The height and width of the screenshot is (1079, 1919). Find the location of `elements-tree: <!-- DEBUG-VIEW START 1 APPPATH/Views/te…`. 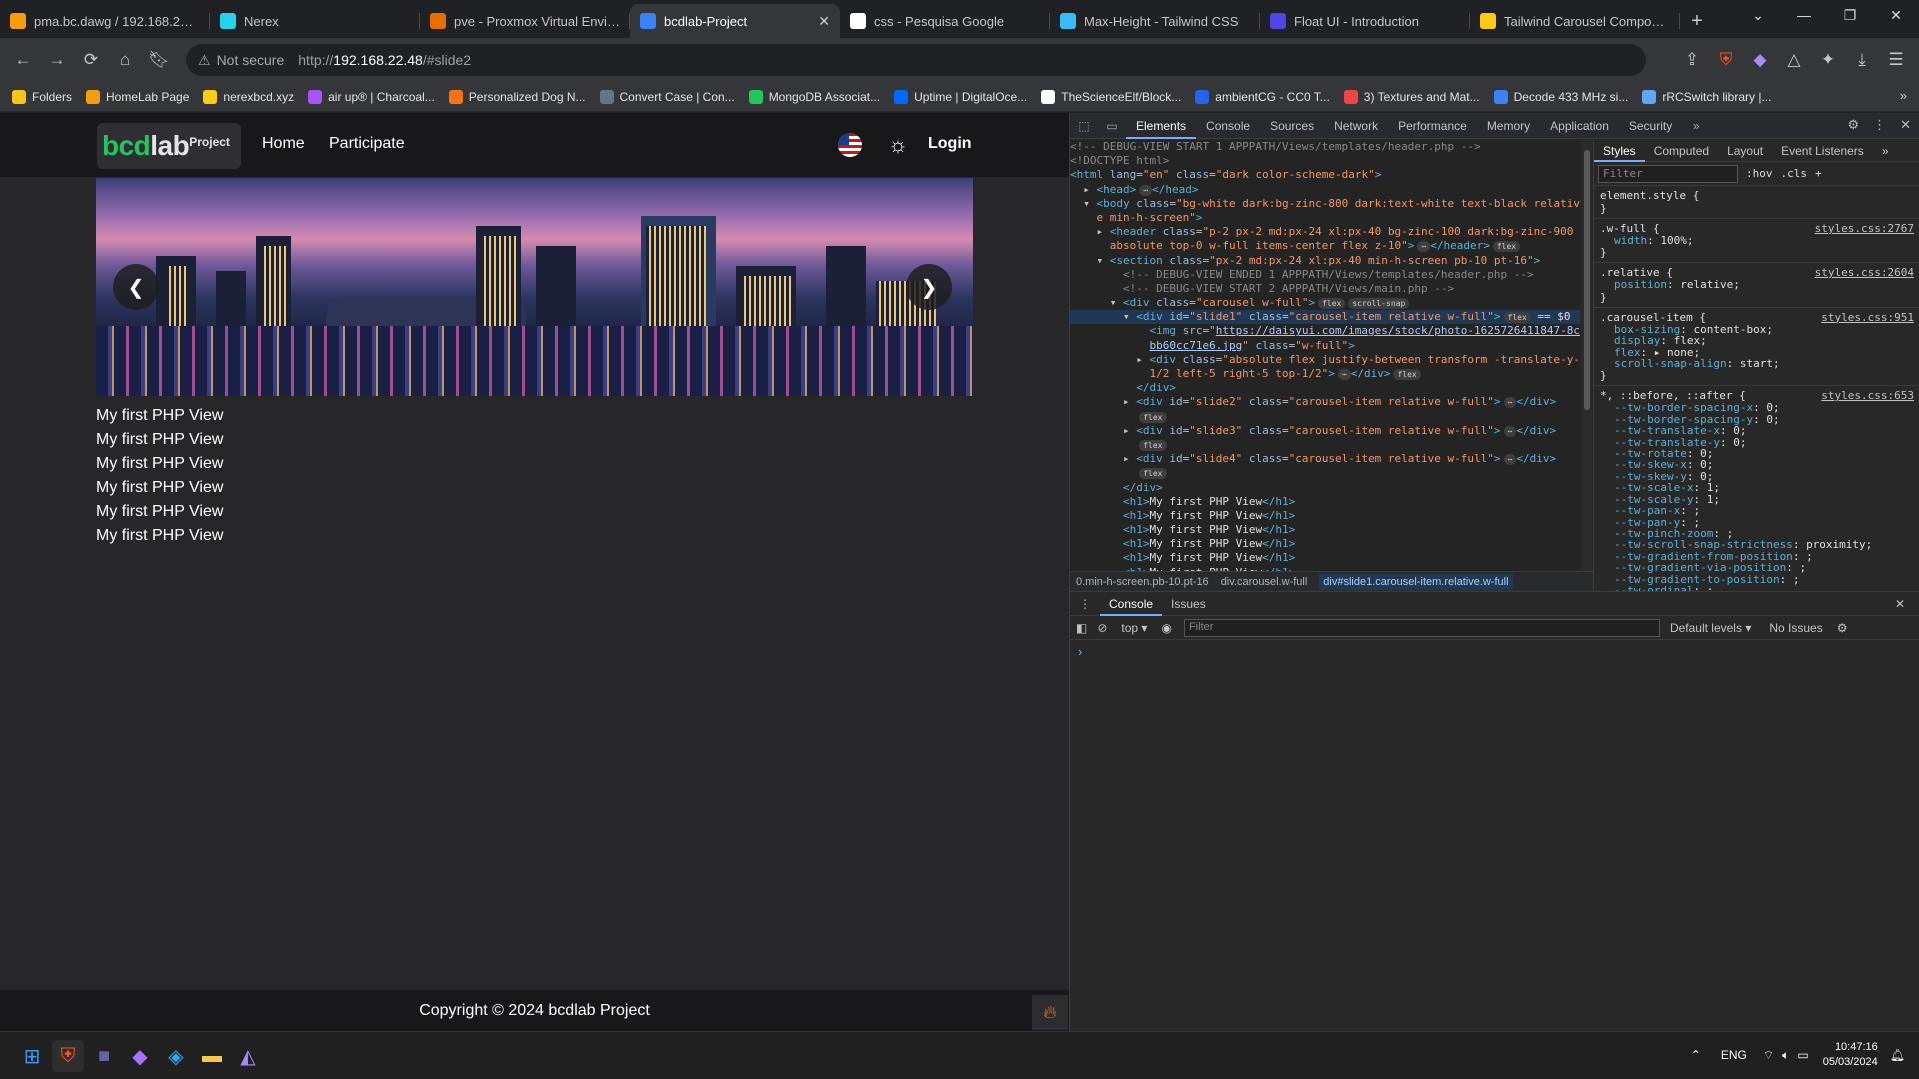

elements-tree: <!-- DEBUG-VIEW START 1 APPPATH/Views/te… is located at coordinates (1325, 355).